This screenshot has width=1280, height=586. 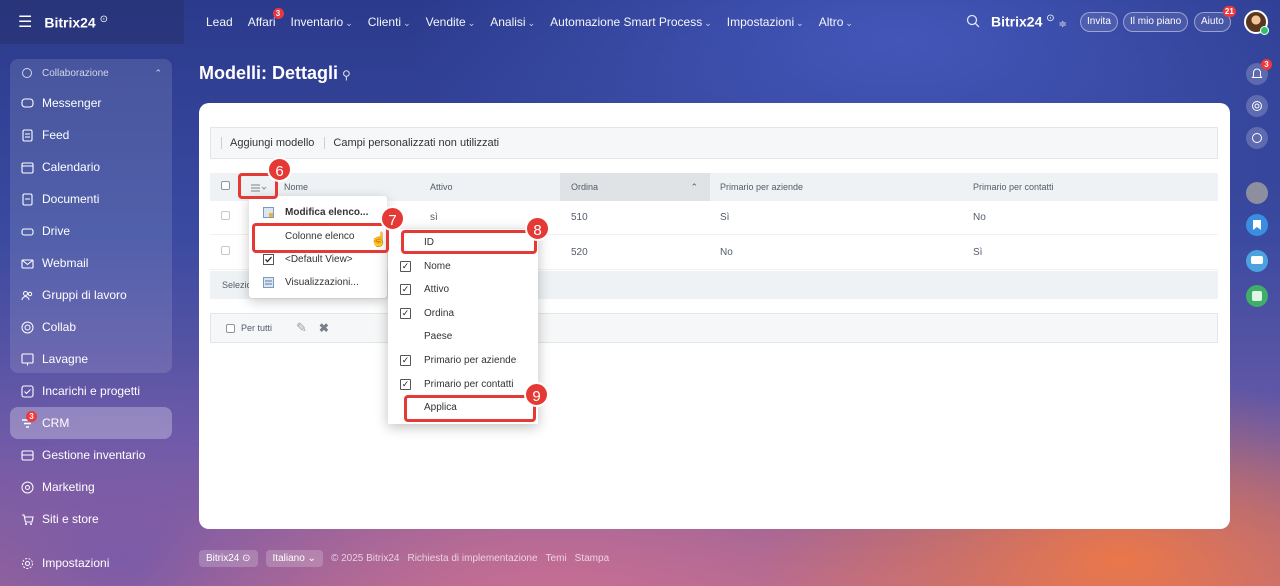 I want to click on cell-ordina: 510, so click(x=579, y=217).